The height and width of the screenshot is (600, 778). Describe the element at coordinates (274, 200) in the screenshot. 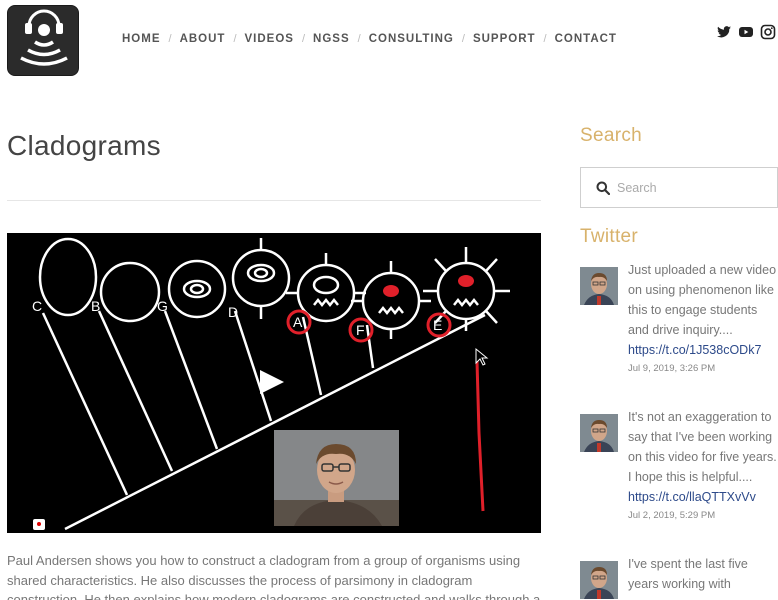

I see `title-divider` at that location.